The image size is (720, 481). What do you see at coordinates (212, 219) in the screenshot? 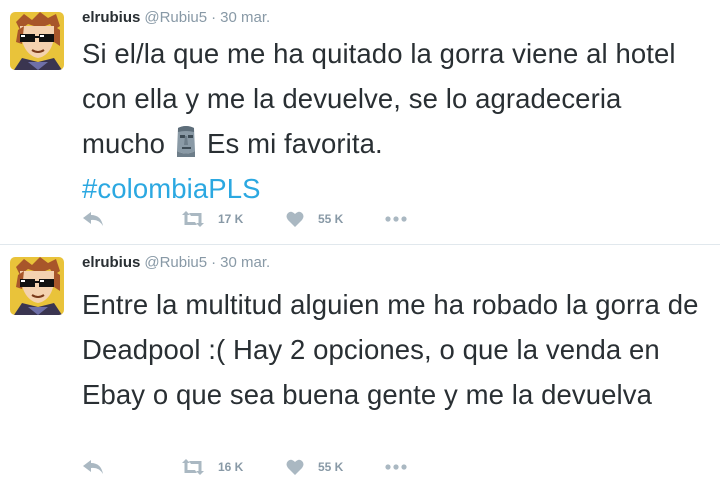
I see `retweet-button: 17 K` at bounding box center [212, 219].